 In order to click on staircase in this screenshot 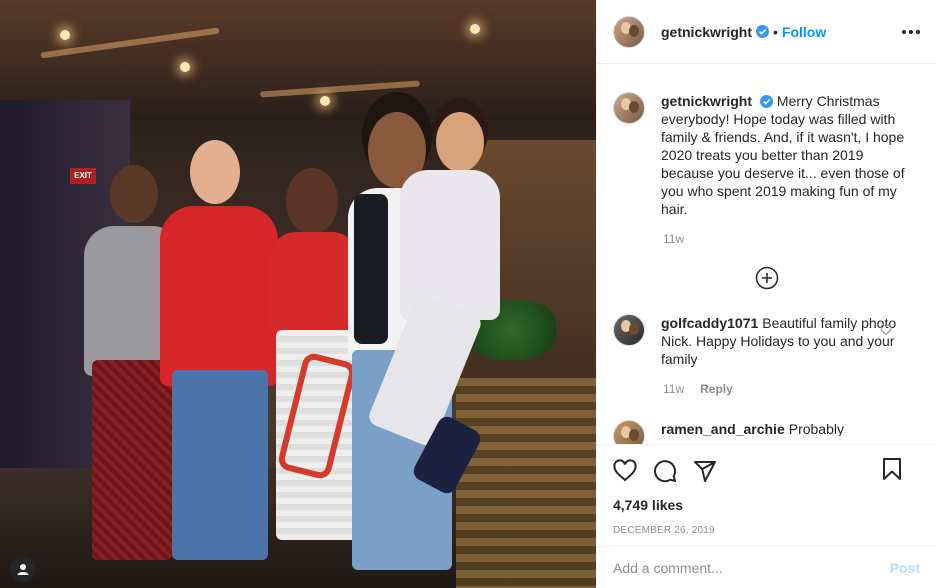, I will do `click(526, 483)`.